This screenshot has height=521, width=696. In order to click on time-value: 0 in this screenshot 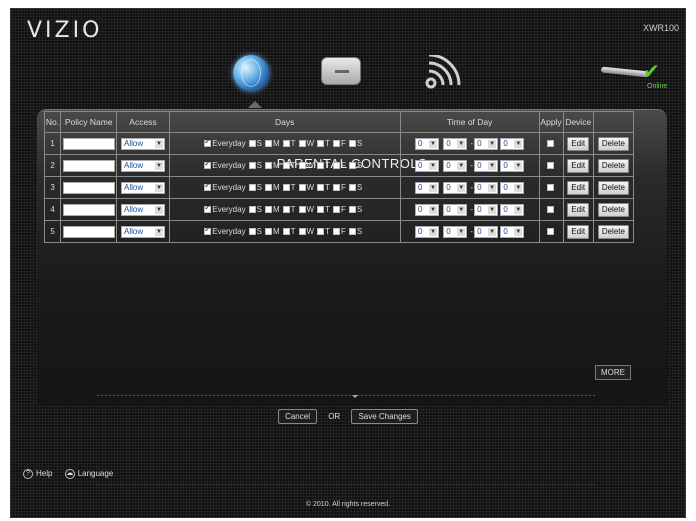, I will do `click(479, 165)`.